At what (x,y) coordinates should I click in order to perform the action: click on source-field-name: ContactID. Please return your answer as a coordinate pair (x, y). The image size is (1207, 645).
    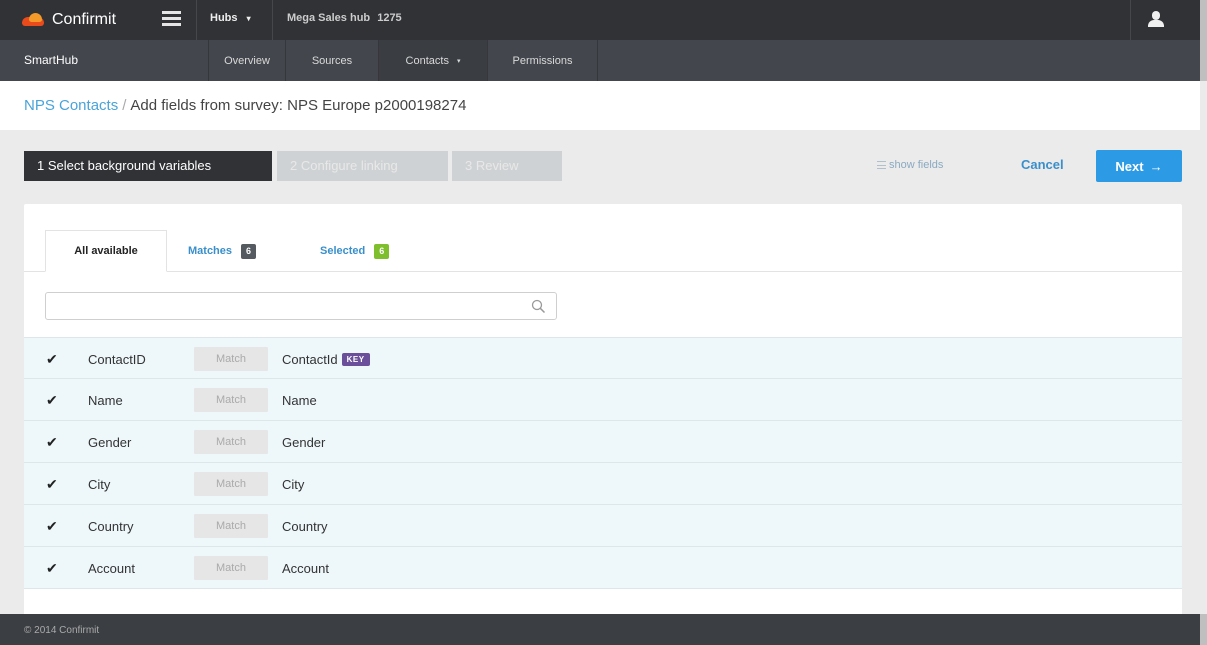
    Looking at the image, I should click on (117, 359).